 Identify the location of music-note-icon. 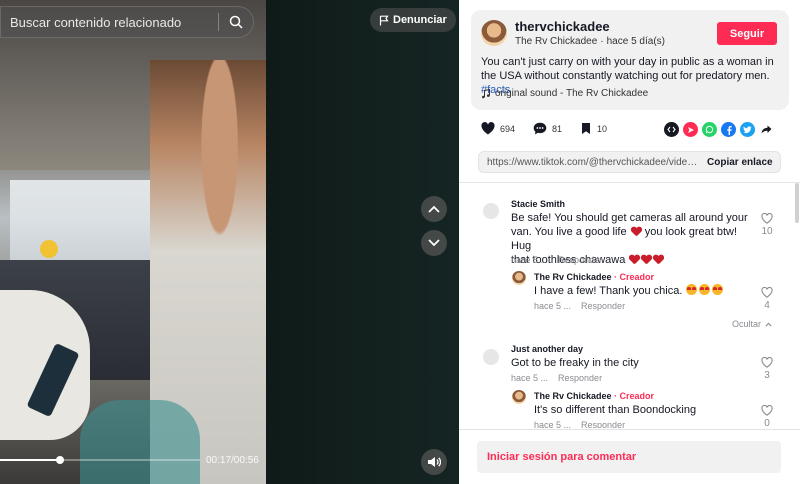
(486, 93).